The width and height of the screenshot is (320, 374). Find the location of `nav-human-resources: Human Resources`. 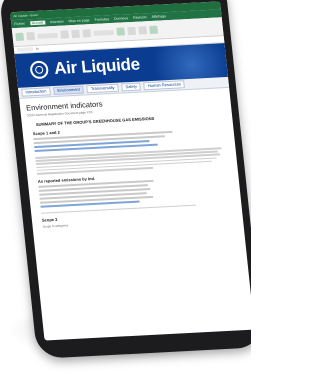

nav-human-resources: Human Resources is located at coordinates (164, 85).